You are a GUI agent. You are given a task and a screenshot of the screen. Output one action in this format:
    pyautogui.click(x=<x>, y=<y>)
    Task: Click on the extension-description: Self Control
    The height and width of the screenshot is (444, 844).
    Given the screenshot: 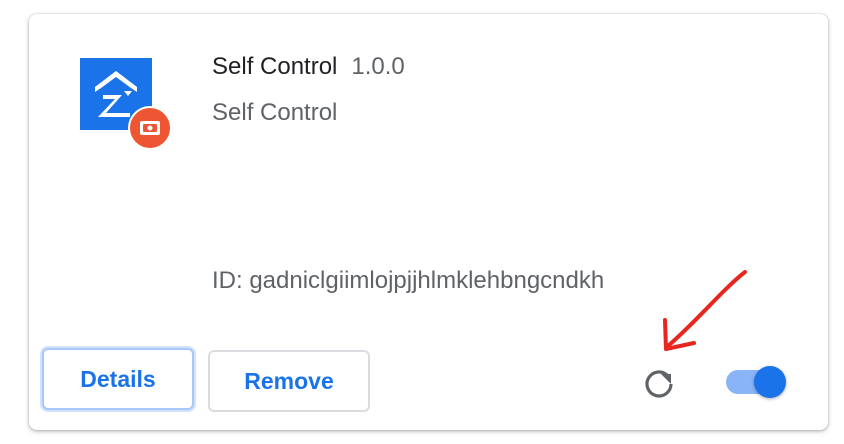 What is the action you would take?
    pyautogui.click(x=275, y=112)
    